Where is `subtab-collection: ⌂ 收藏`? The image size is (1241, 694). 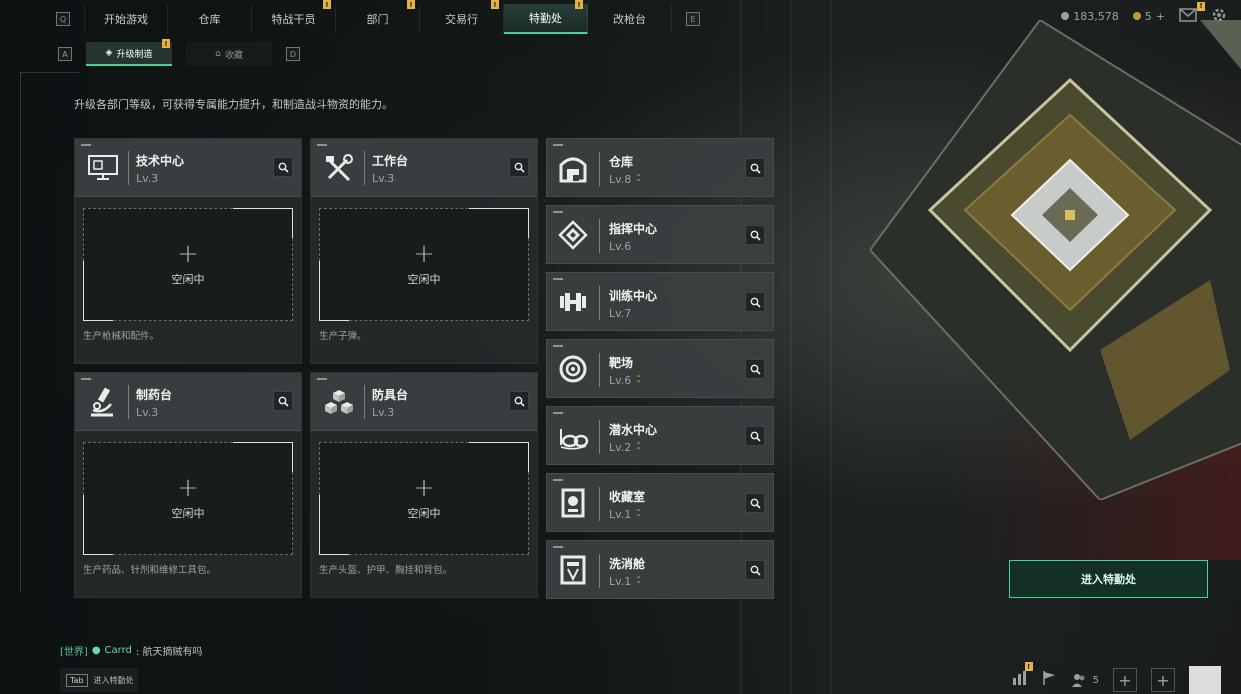 subtab-collection: ⌂ 收藏 is located at coordinates (229, 54).